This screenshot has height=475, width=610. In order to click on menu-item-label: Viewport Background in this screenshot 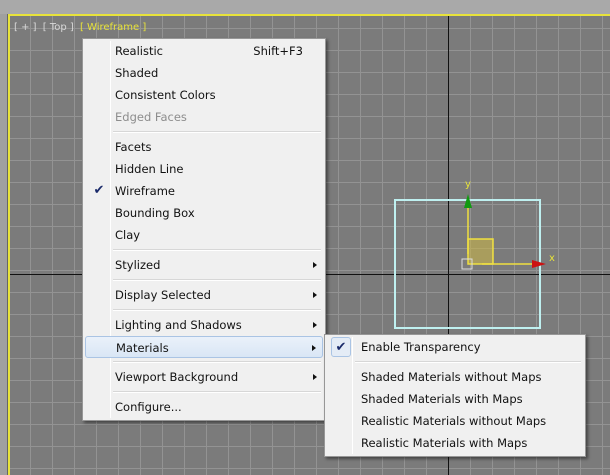, I will do `click(177, 377)`.